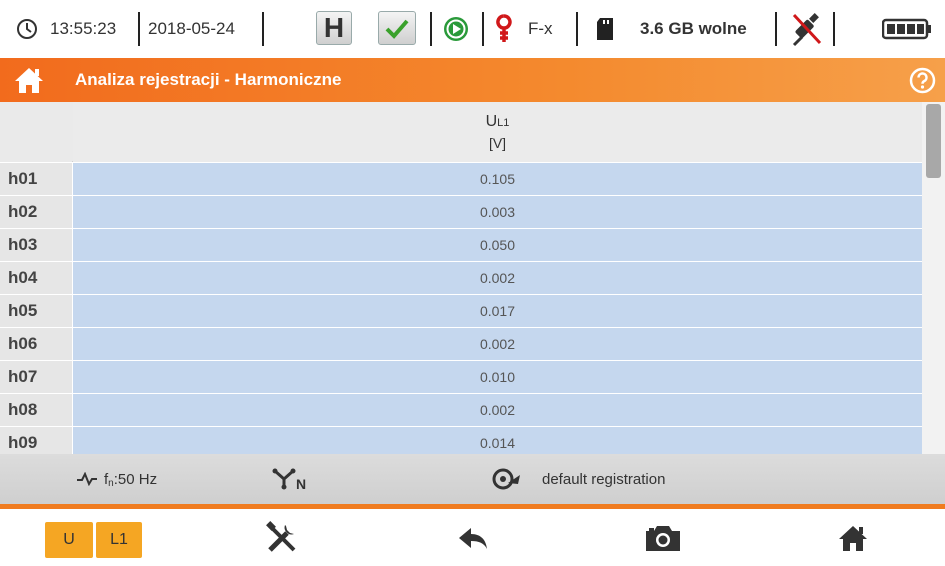 The image size is (945, 566). What do you see at coordinates (36, 344) in the screenshot?
I see `row-label: h06` at bounding box center [36, 344].